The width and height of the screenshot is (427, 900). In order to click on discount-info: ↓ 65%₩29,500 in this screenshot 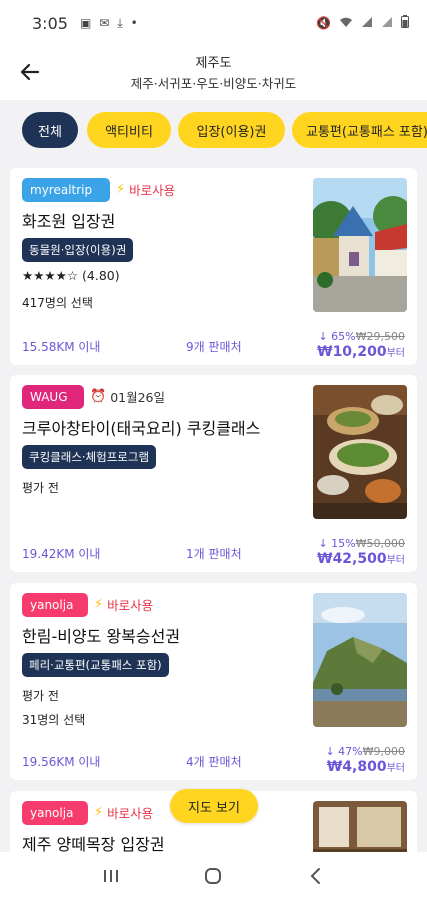, I will do `click(361, 336)`.